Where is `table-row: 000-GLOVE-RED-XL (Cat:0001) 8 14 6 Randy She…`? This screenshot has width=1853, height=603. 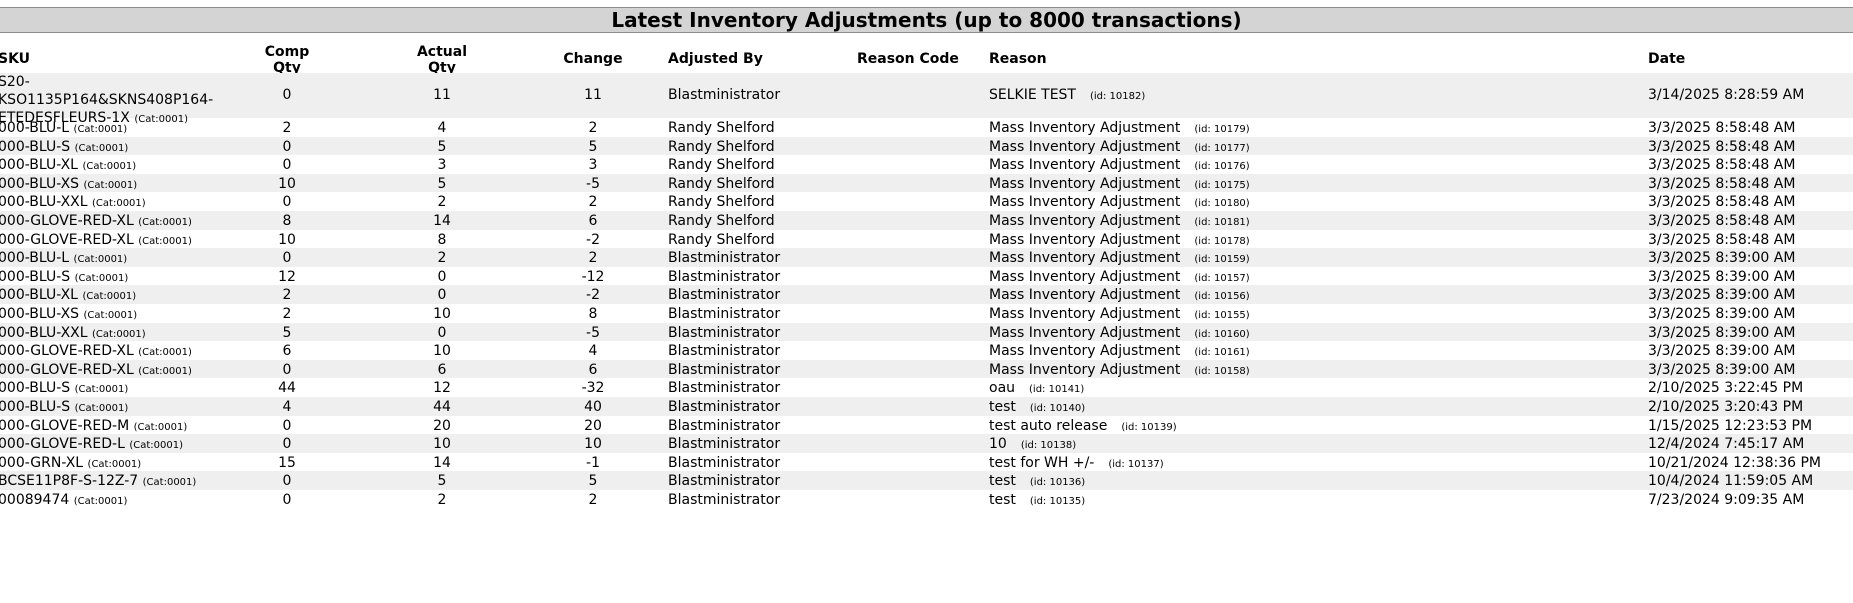
table-row: 000-GLOVE-RED-XL (Cat:0001) 8 14 6 Randy She… is located at coordinates (926, 220).